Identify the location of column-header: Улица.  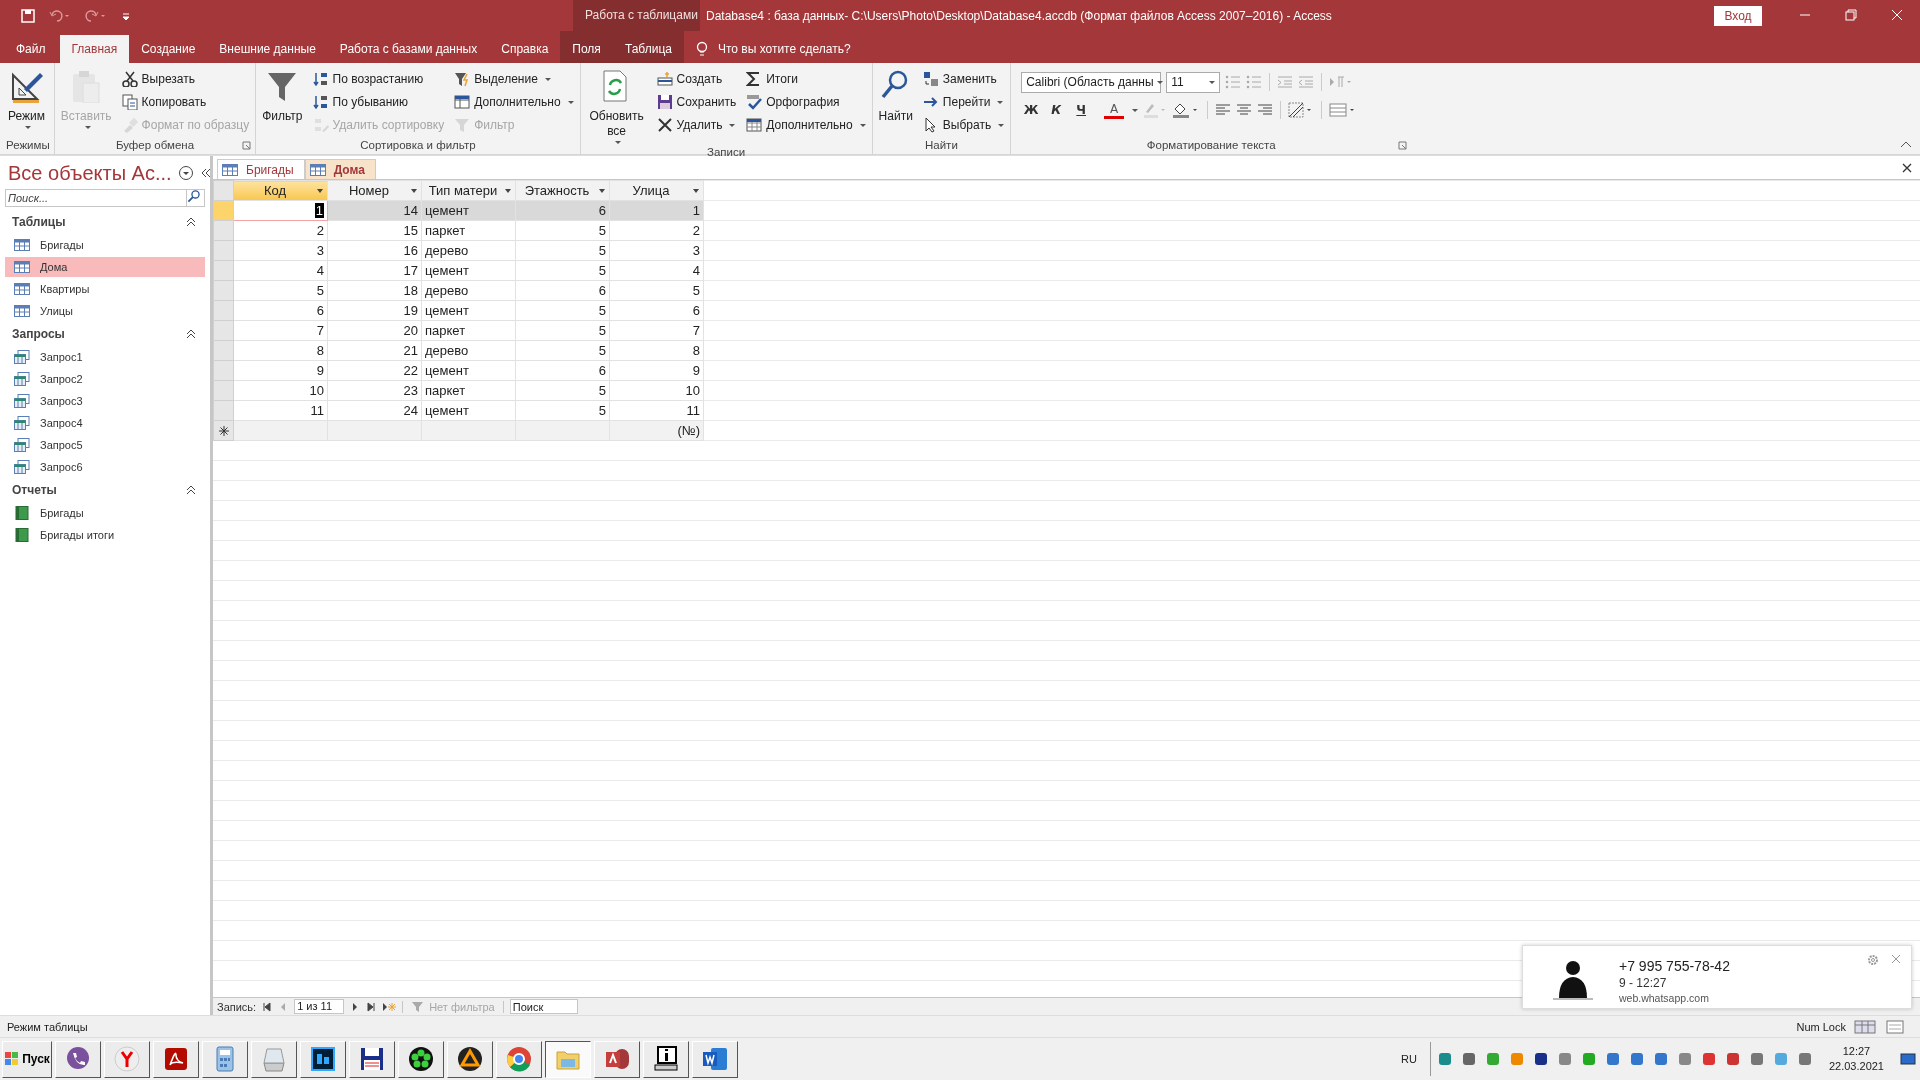
(656, 190).